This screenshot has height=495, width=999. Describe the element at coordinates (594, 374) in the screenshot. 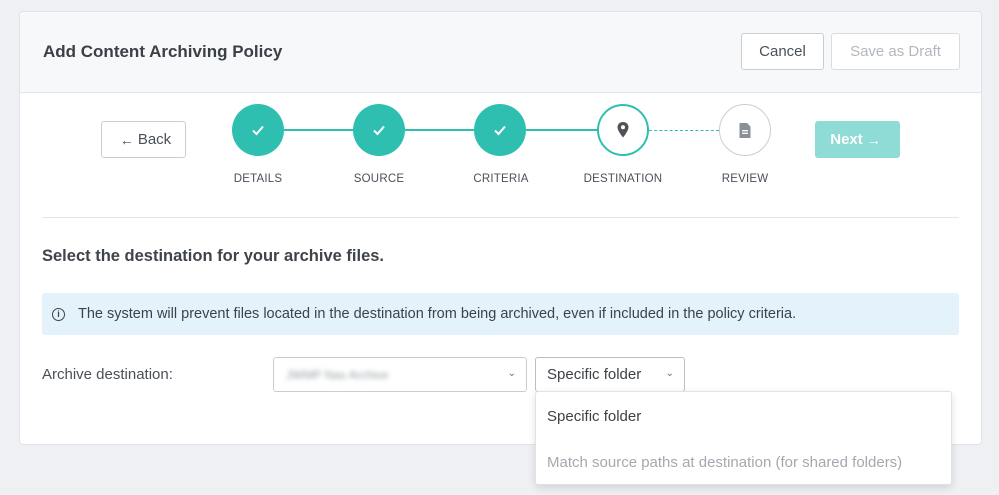

I see `destination-type-value: Specific folder` at that location.